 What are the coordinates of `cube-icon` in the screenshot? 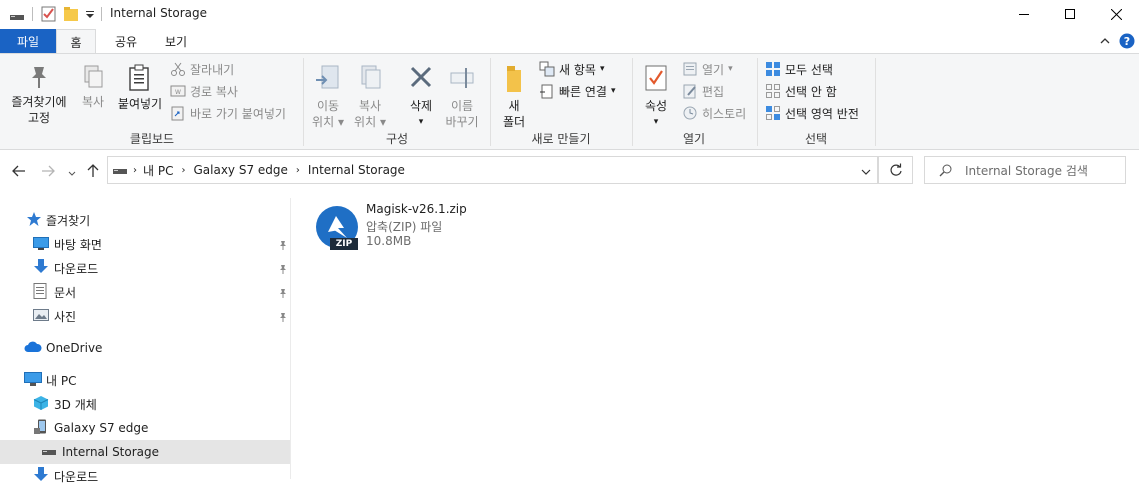 It's located at (41, 404).